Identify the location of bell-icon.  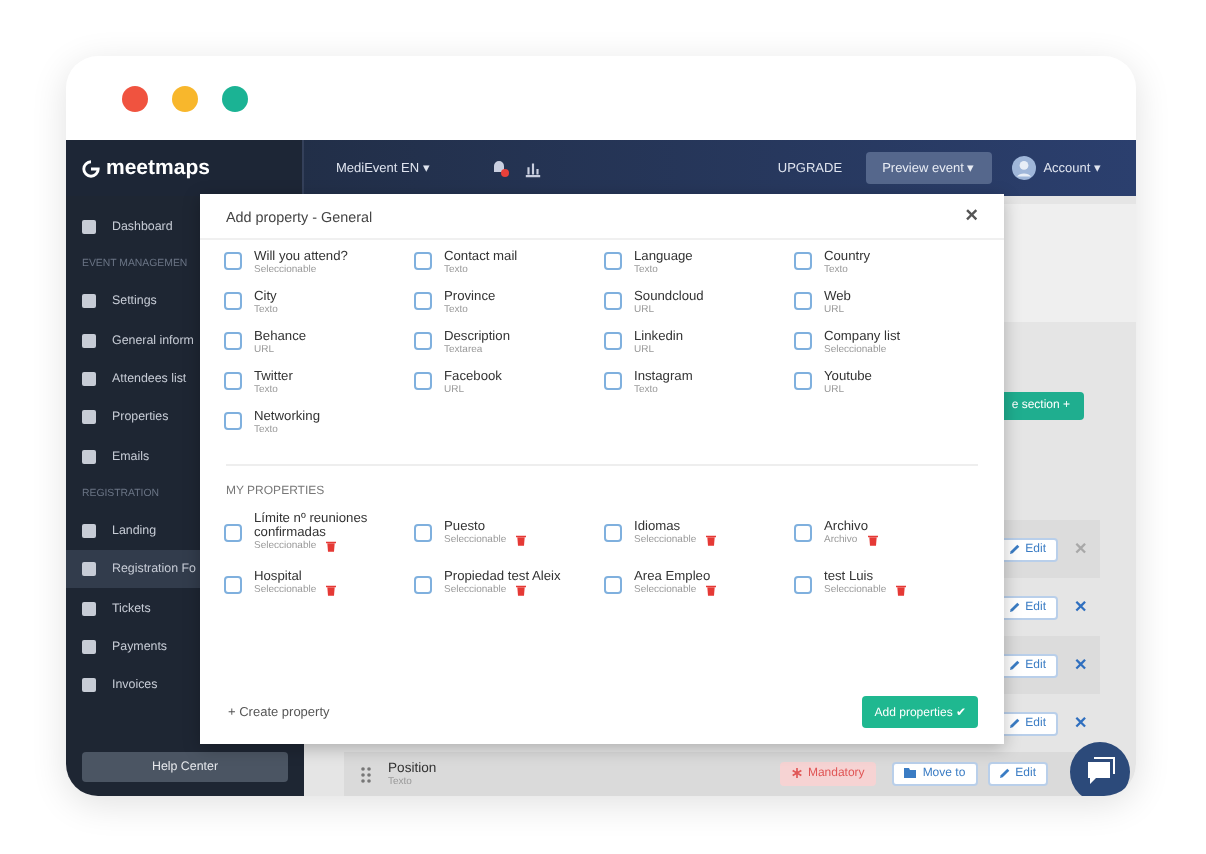
(500, 168).